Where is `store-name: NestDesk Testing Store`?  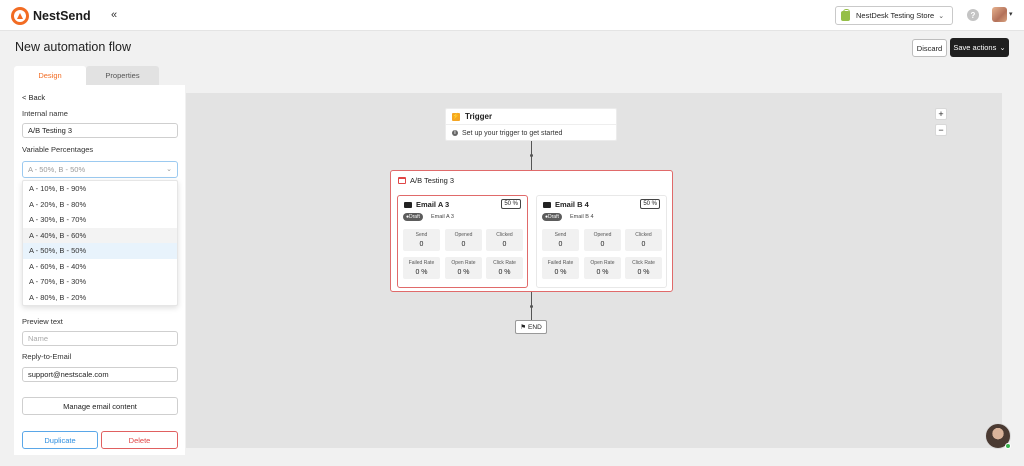
store-name: NestDesk Testing Store is located at coordinates (895, 15).